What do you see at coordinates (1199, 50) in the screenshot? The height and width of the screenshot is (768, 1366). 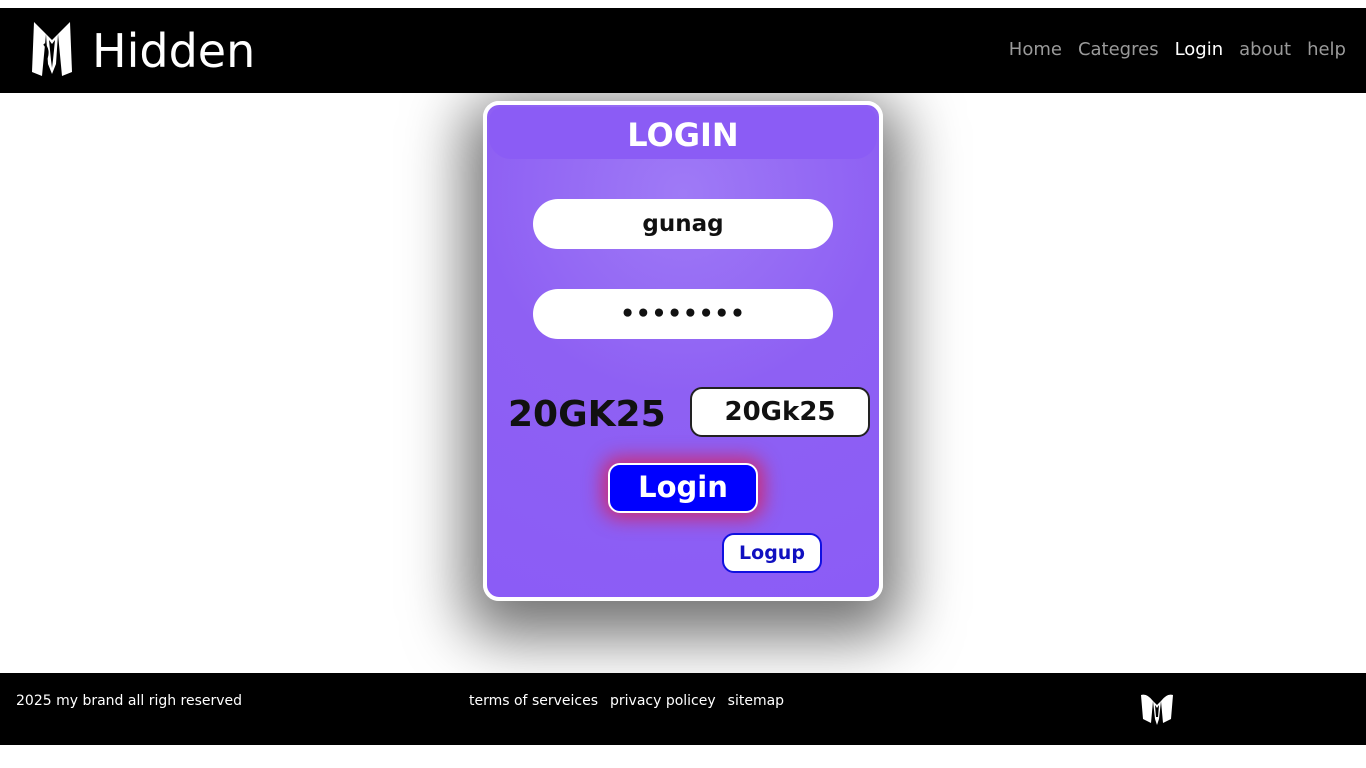 I see `nav-login: Login` at bounding box center [1199, 50].